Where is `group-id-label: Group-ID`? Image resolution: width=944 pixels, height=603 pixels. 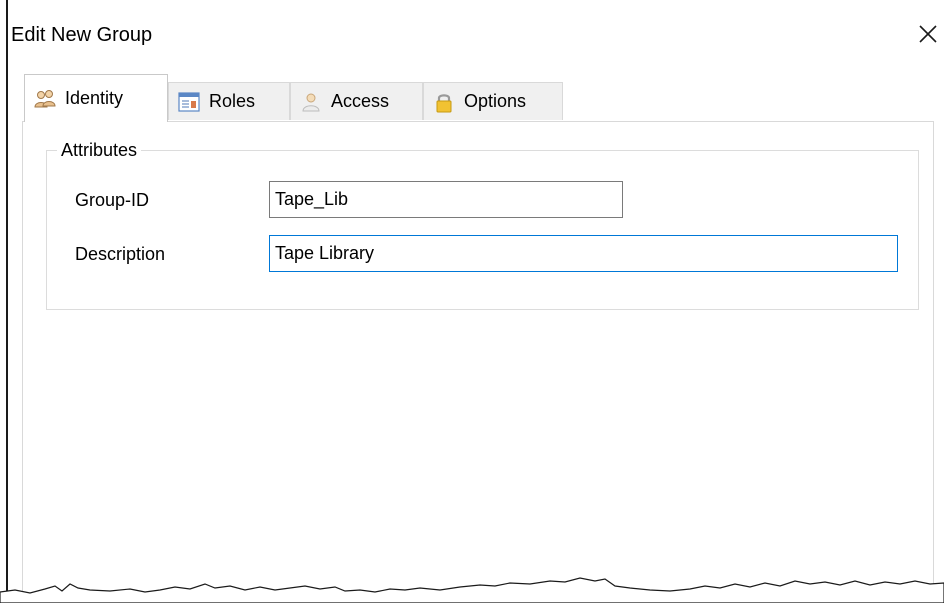 group-id-label: Group-ID is located at coordinates (112, 200).